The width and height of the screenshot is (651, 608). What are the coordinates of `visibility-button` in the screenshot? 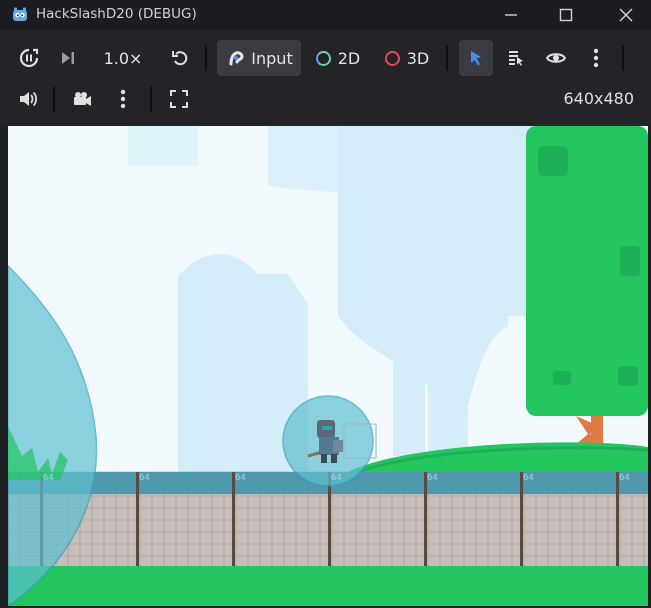 It's located at (556, 58).